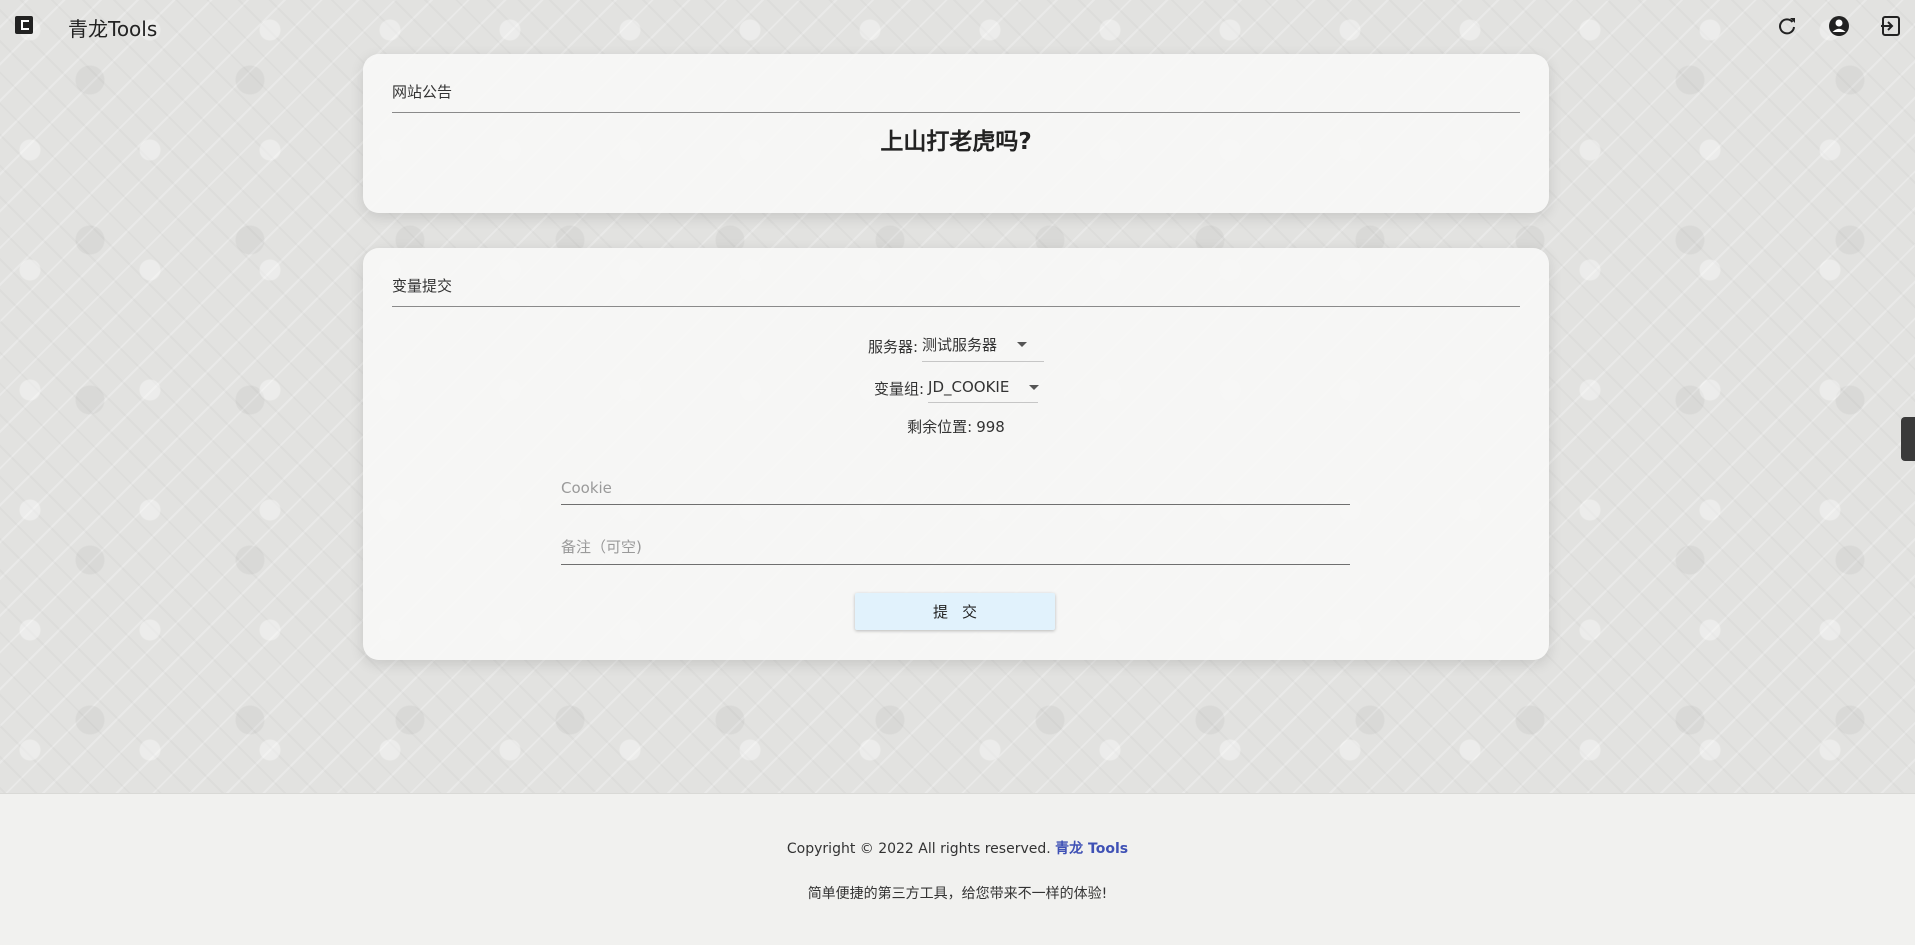  I want to click on remaining-label: 剩余位置:, so click(940, 427).